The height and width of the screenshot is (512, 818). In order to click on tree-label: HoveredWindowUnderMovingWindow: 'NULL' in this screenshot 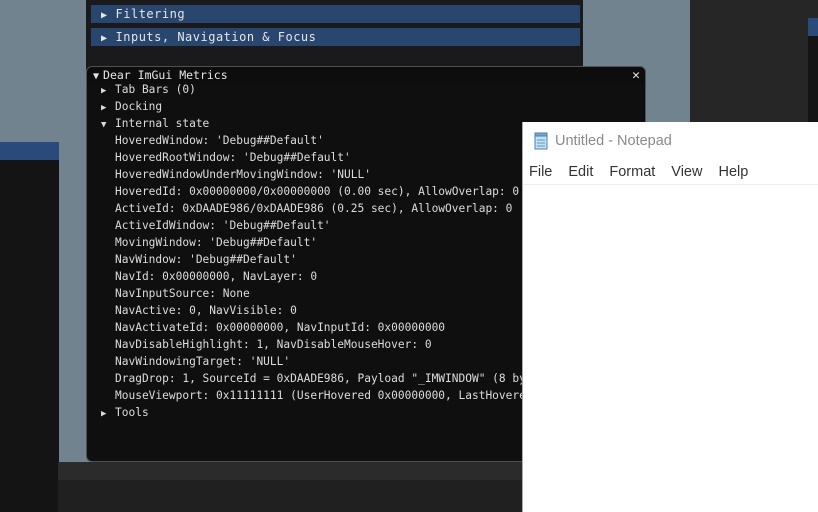, I will do `click(243, 174)`.